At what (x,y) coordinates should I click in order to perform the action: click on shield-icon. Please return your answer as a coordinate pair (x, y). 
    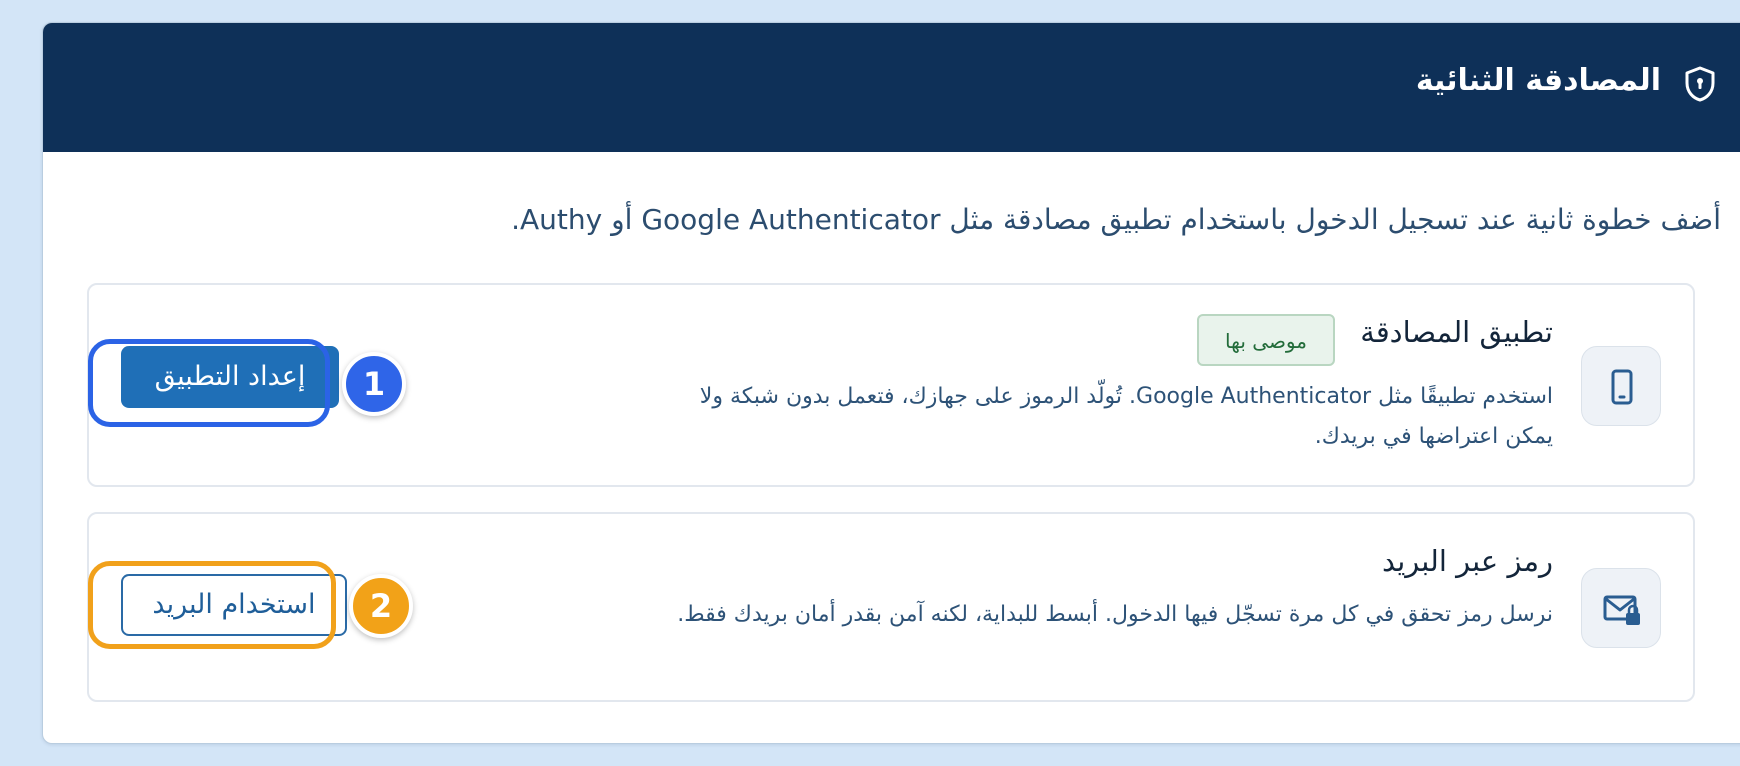
    Looking at the image, I should click on (1700, 84).